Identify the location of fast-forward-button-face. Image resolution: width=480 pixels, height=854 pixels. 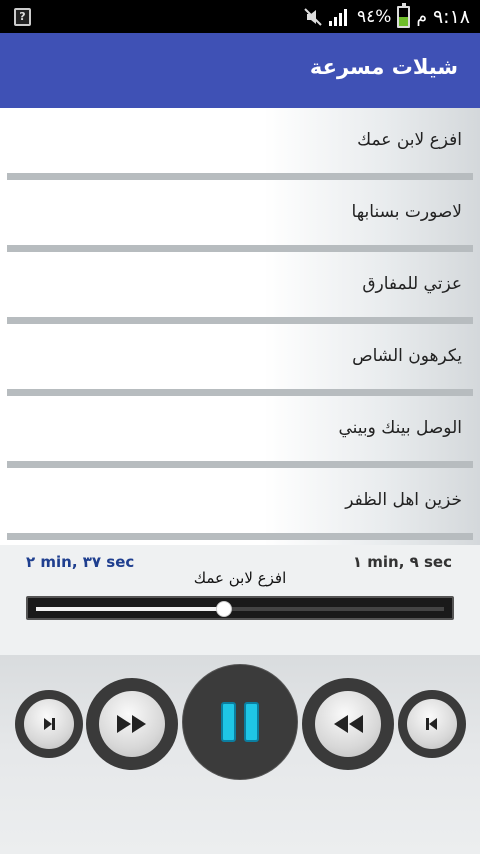
(132, 724).